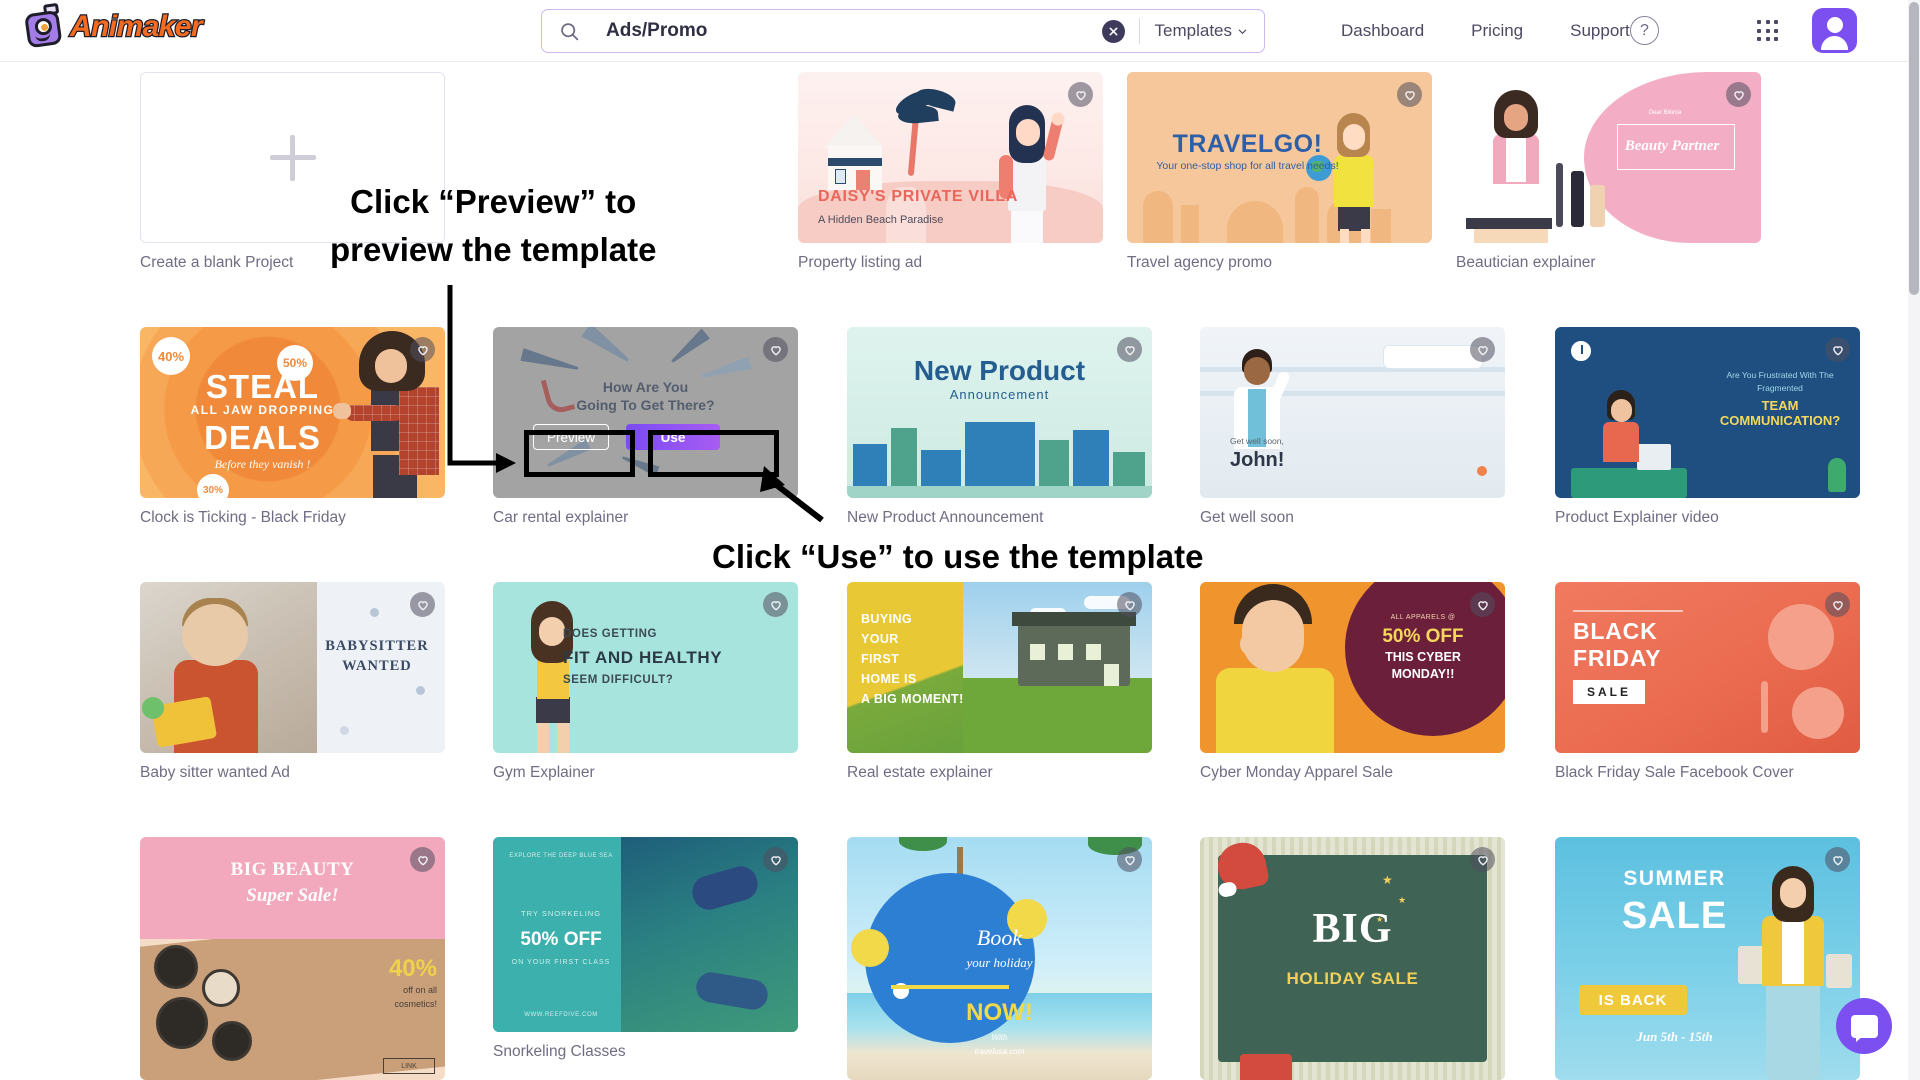 The height and width of the screenshot is (1080, 1920). What do you see at coordinates (1672, 146) in the screenshot?
I see `thumb-headline: Beauty Partner` at bounding box center [1672, 146].